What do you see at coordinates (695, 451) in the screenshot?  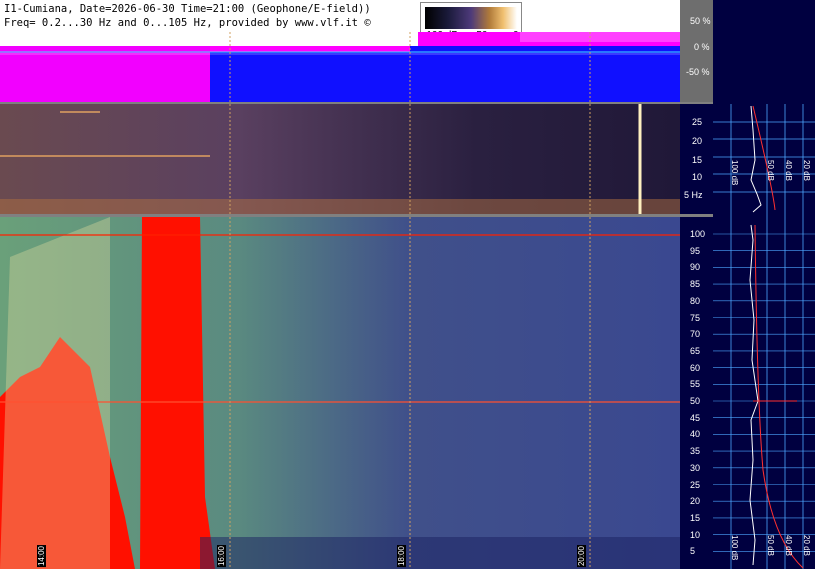 I see `bottom-axis-label: 35` at bounding box center [695, 451].